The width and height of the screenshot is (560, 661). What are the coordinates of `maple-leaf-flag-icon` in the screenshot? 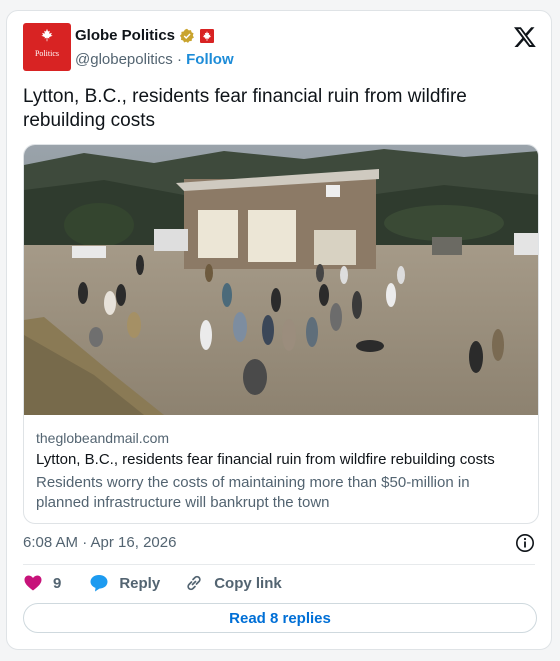 It's located at (207, 35).